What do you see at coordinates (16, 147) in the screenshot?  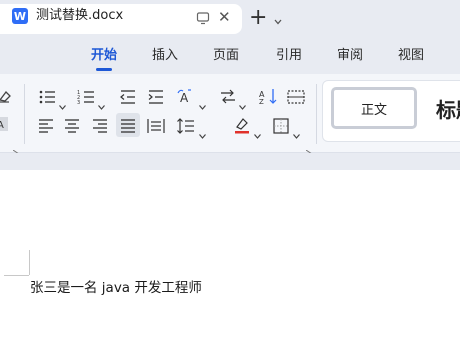 I see `font-group-launcher-icon` at bounding box center [16, 147].